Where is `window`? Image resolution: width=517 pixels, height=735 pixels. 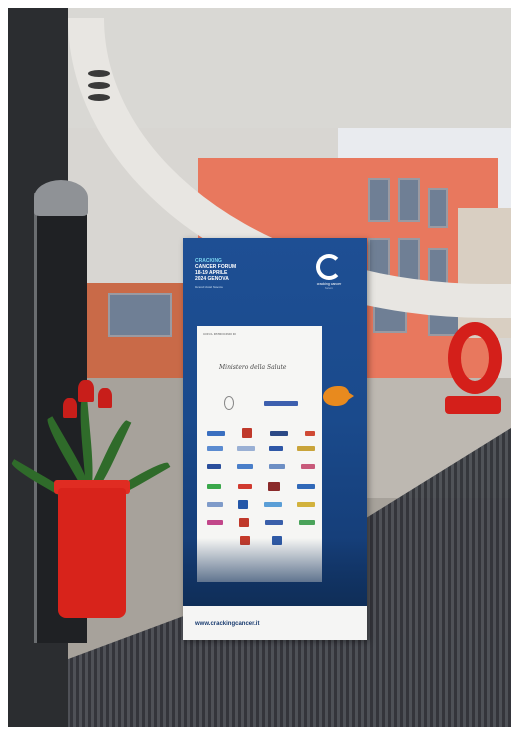 window is located at coordinates (140, 315).